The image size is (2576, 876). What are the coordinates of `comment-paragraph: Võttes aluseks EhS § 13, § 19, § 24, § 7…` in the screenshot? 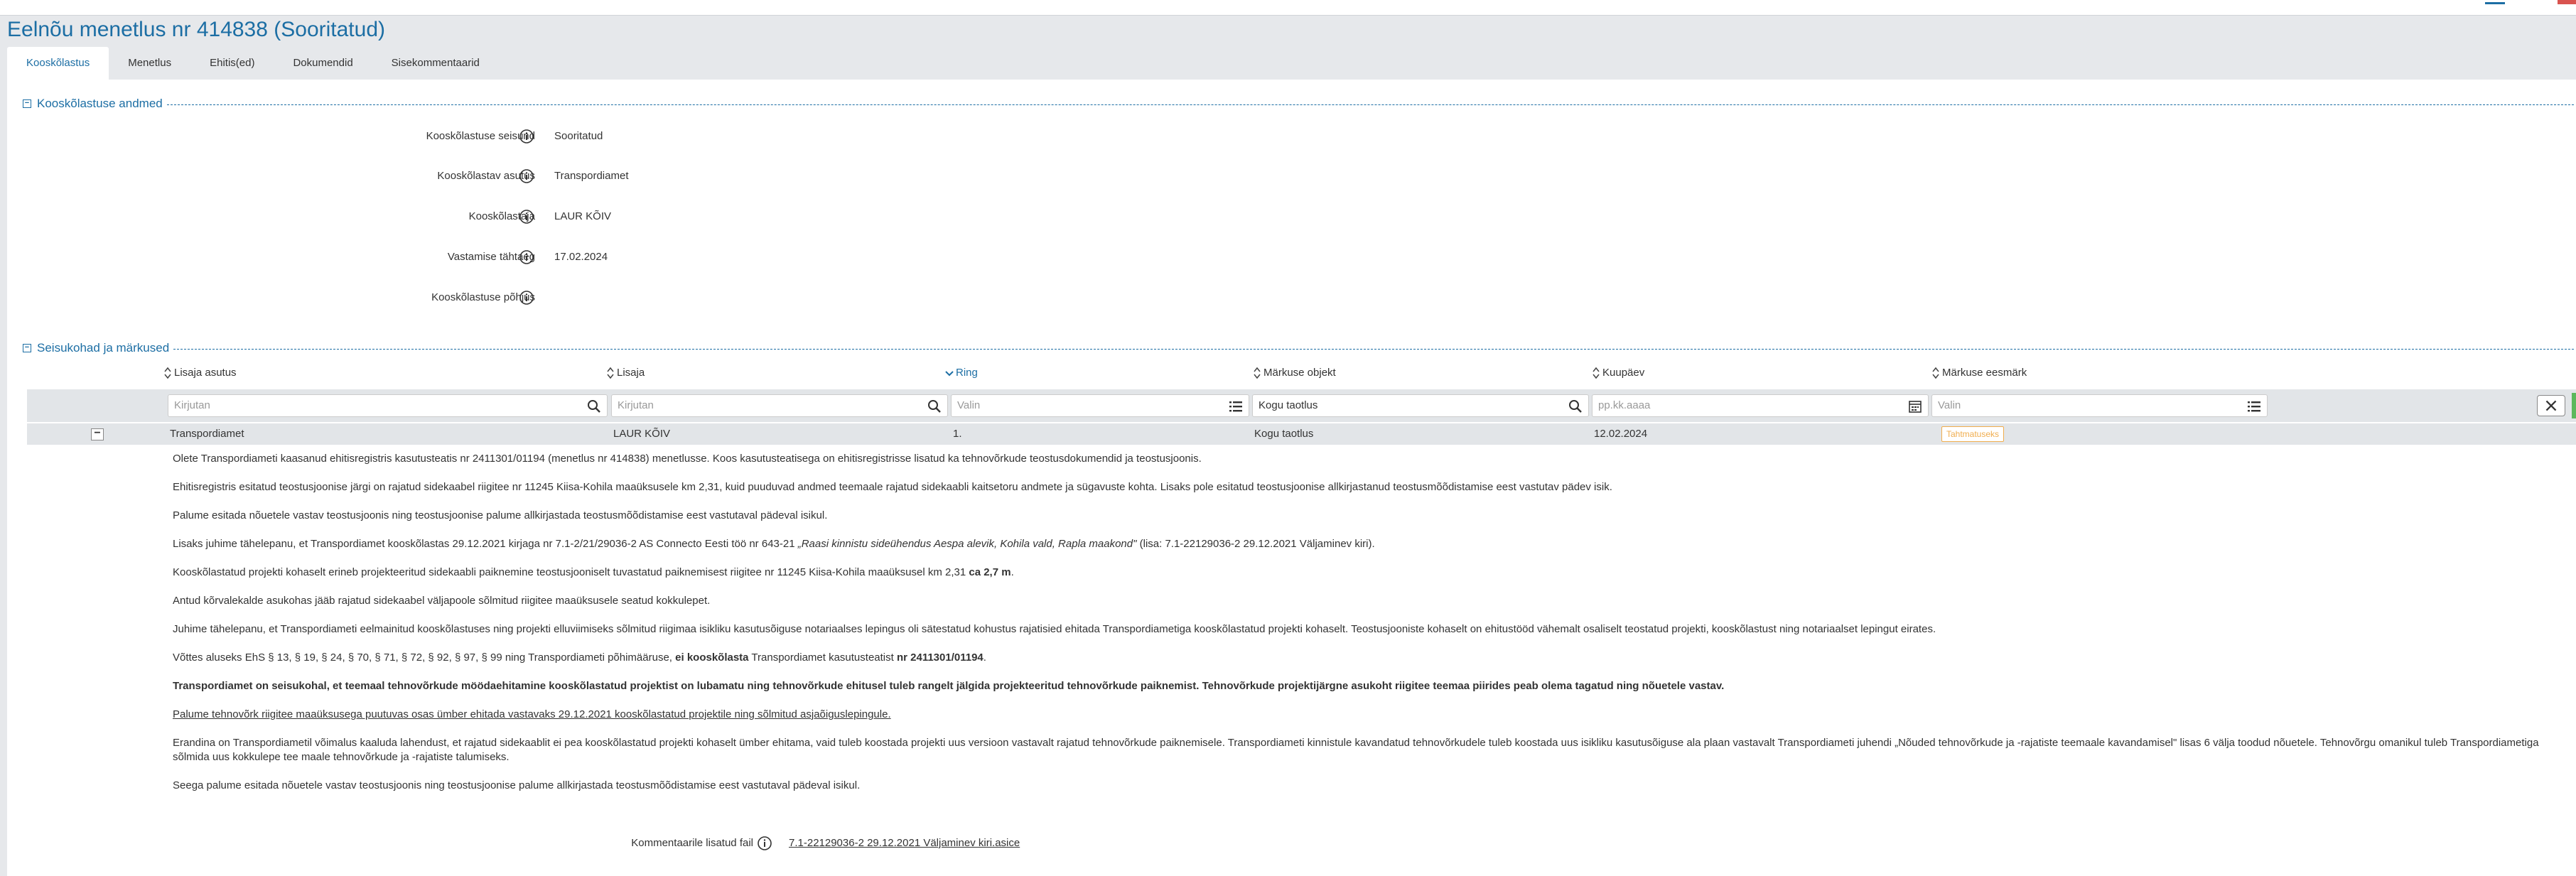 It's located at (579, 657).